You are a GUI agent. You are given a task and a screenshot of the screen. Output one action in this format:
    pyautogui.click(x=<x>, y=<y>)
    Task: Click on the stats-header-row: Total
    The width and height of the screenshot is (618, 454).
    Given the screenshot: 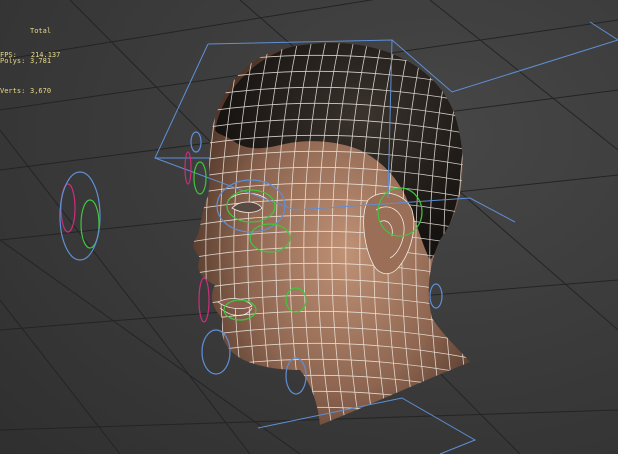 What is the action you would take?
    pyautogui.click(x=25, y=31)
    